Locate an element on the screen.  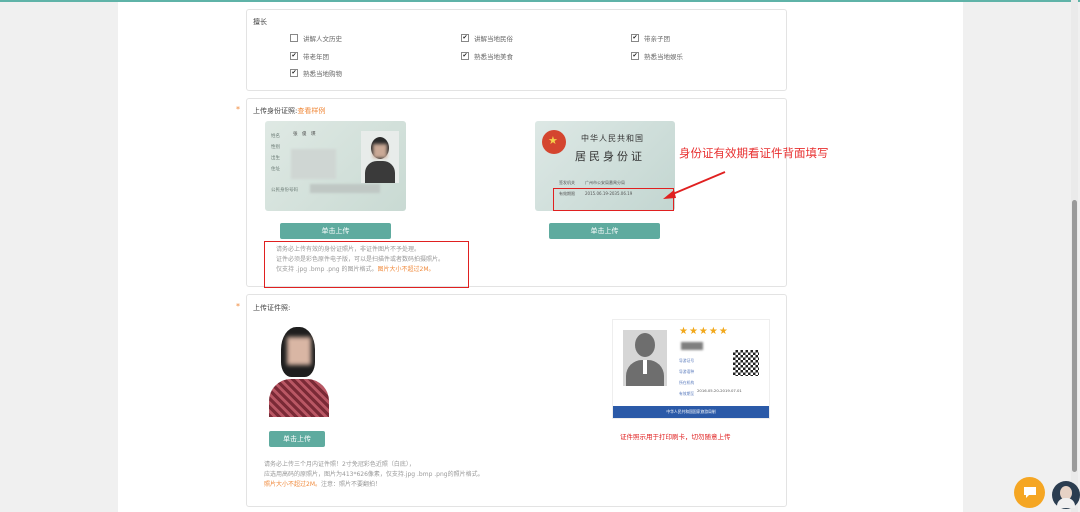
chat-bubble-icon is located at coordinates (1029, 492).